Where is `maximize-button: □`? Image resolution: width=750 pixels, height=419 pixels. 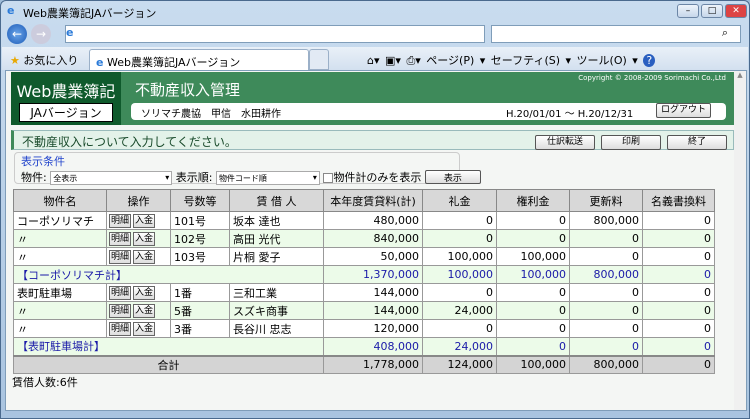 maximize-button: □ is located at coordinates (712, 11).